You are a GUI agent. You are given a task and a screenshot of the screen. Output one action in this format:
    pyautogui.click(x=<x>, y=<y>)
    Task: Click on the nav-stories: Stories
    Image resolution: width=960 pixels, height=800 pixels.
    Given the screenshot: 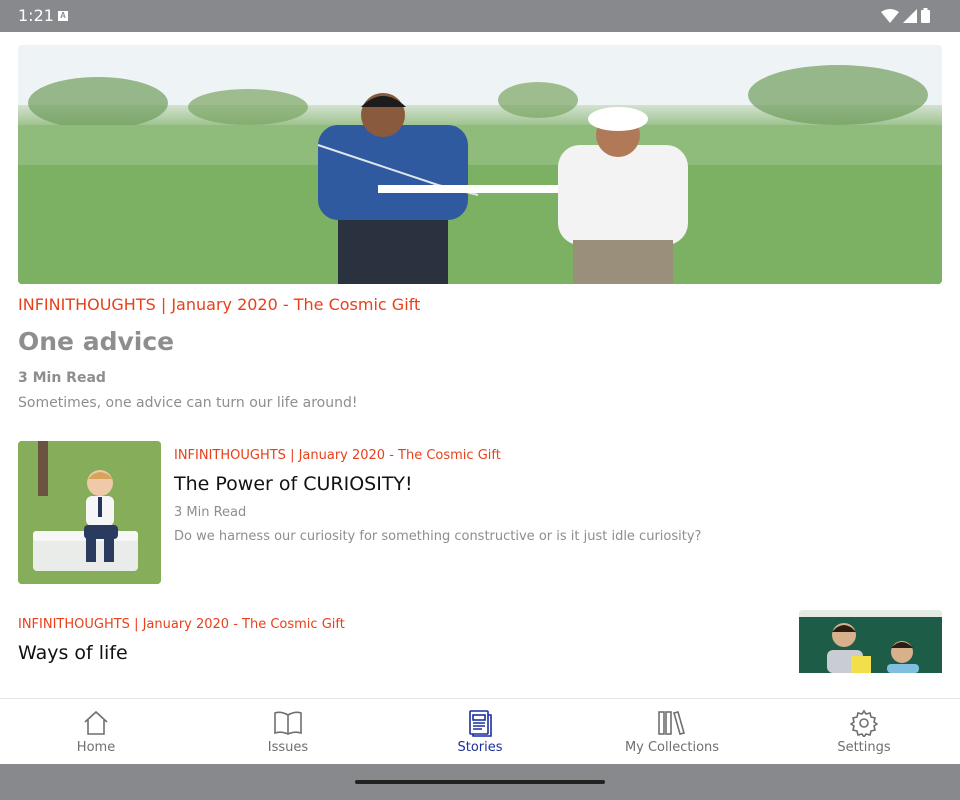 What is the action you would take?
    pyautogui.click(x=480, y=731)
    